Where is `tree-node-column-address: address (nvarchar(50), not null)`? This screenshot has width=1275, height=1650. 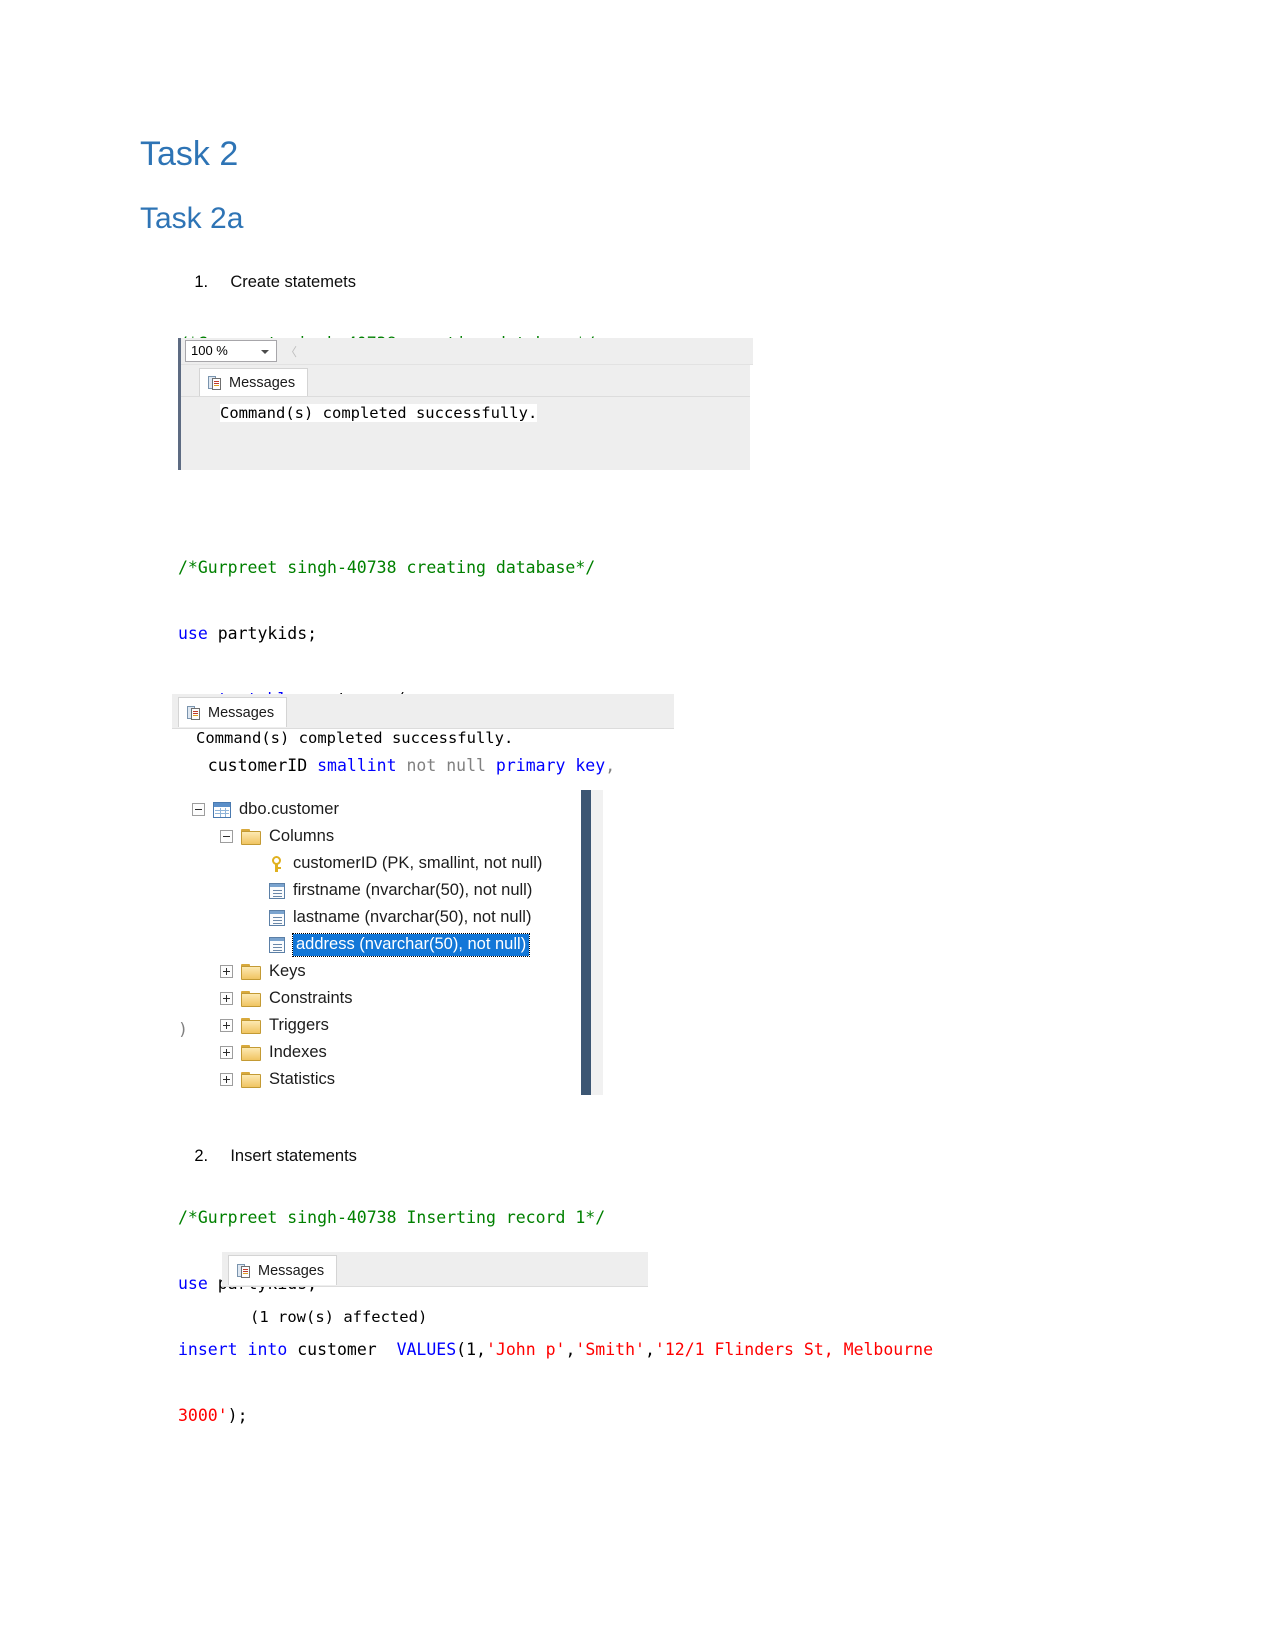
tree-node-column-address: address (nvarchar(50), not null) is located at coordinates (389, 944).